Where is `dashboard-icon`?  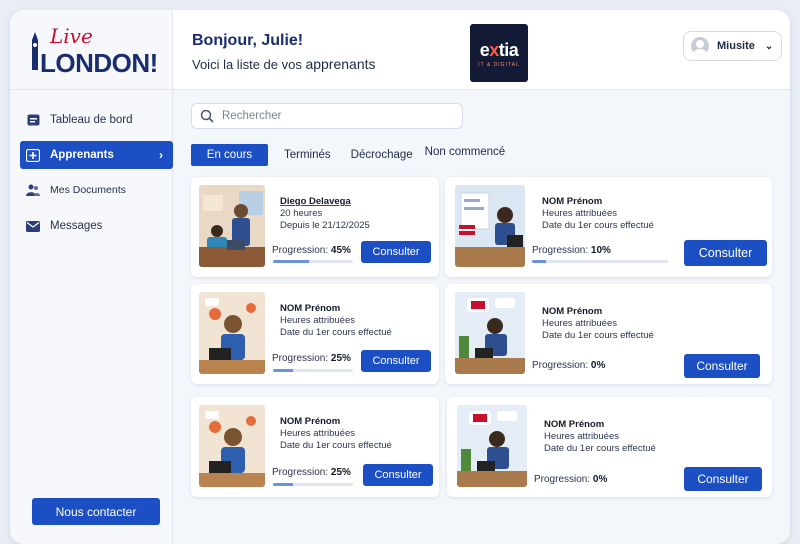
dashboard-icon is located at coordinates (33, 120).